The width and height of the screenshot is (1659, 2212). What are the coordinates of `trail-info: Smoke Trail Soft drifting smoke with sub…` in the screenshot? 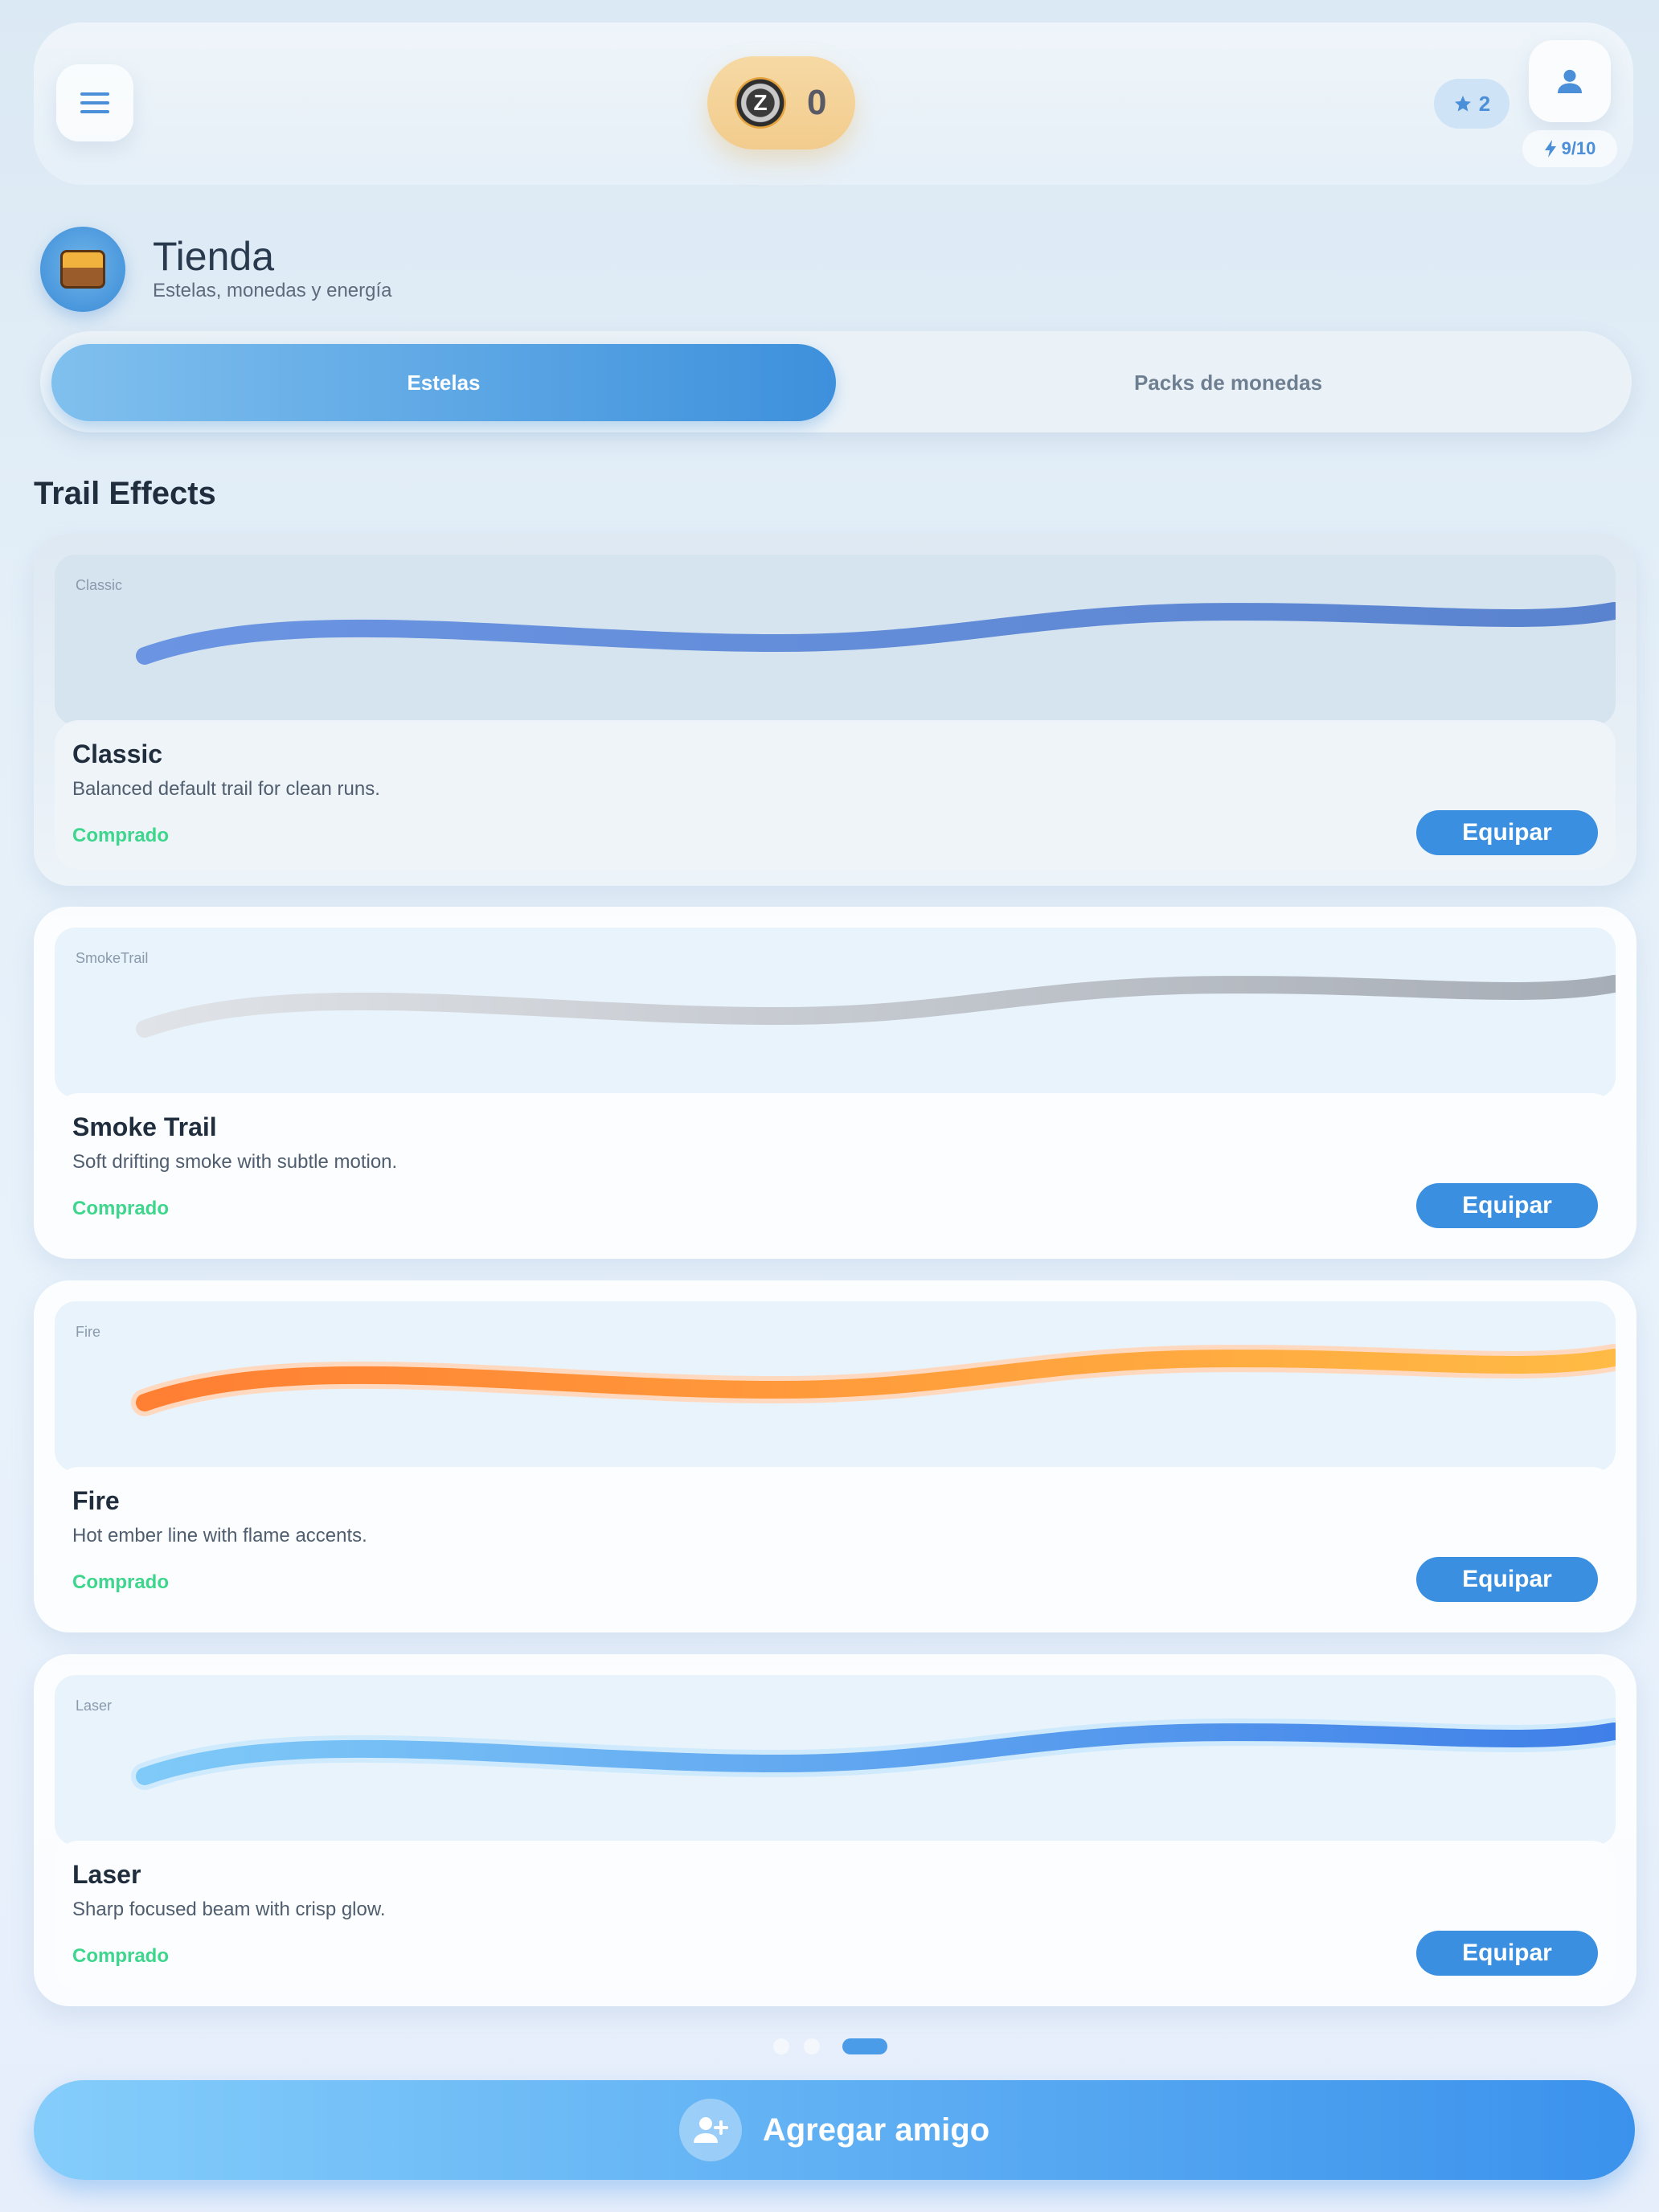 It's located at (835, 1168).